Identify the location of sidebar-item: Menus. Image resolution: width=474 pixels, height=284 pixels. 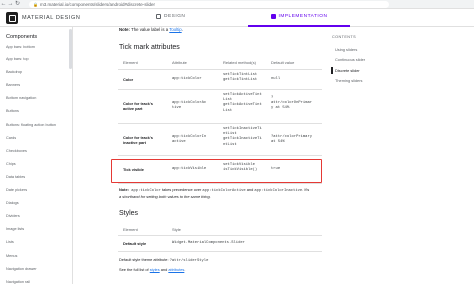
(11, 256).